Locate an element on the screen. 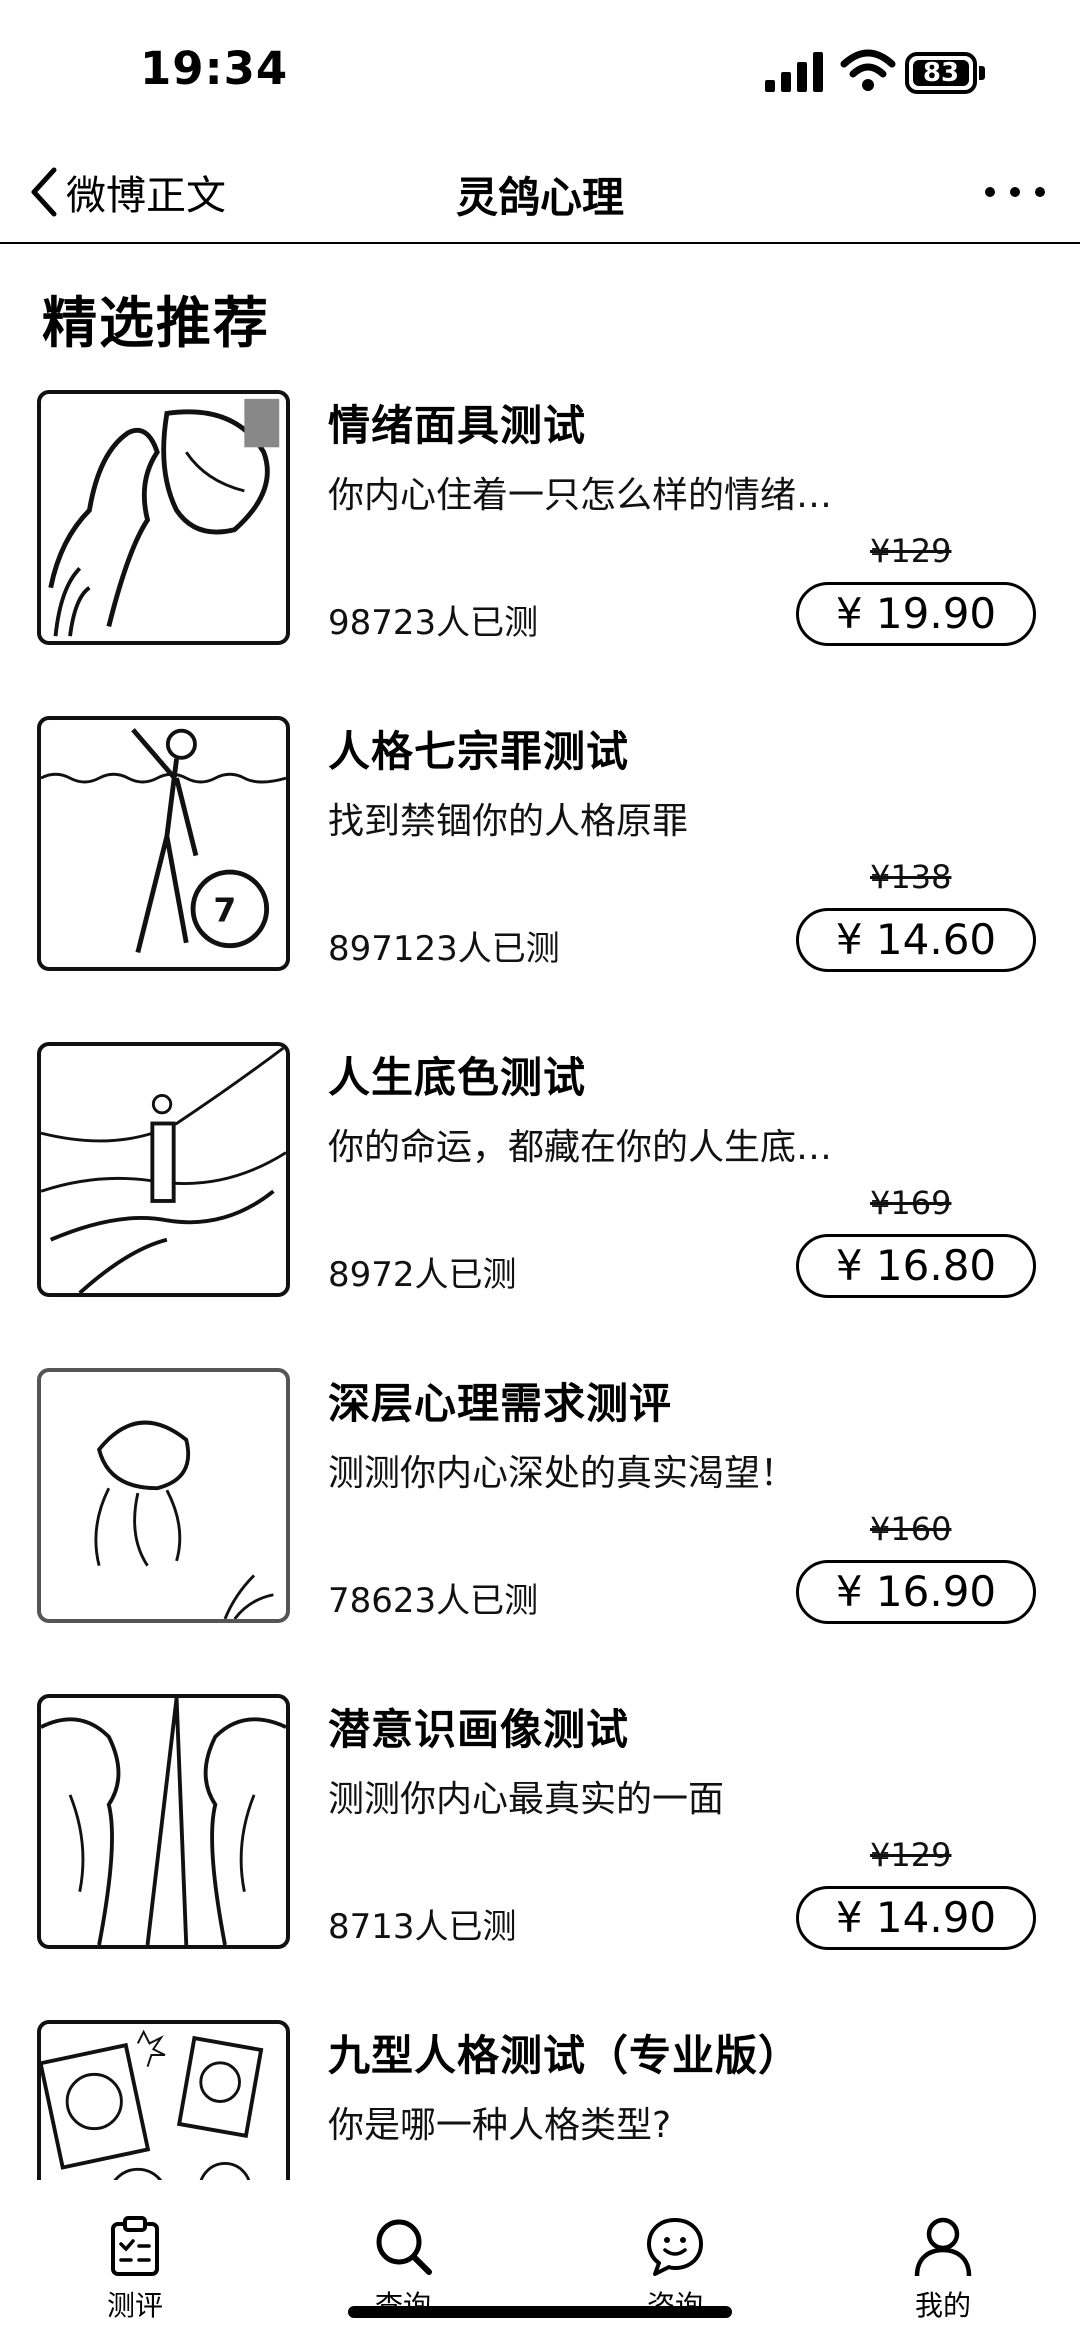 The width and height of the screenshot is (1080, 2340). tab-label: 查询 is located at coordinates (403, 2304).